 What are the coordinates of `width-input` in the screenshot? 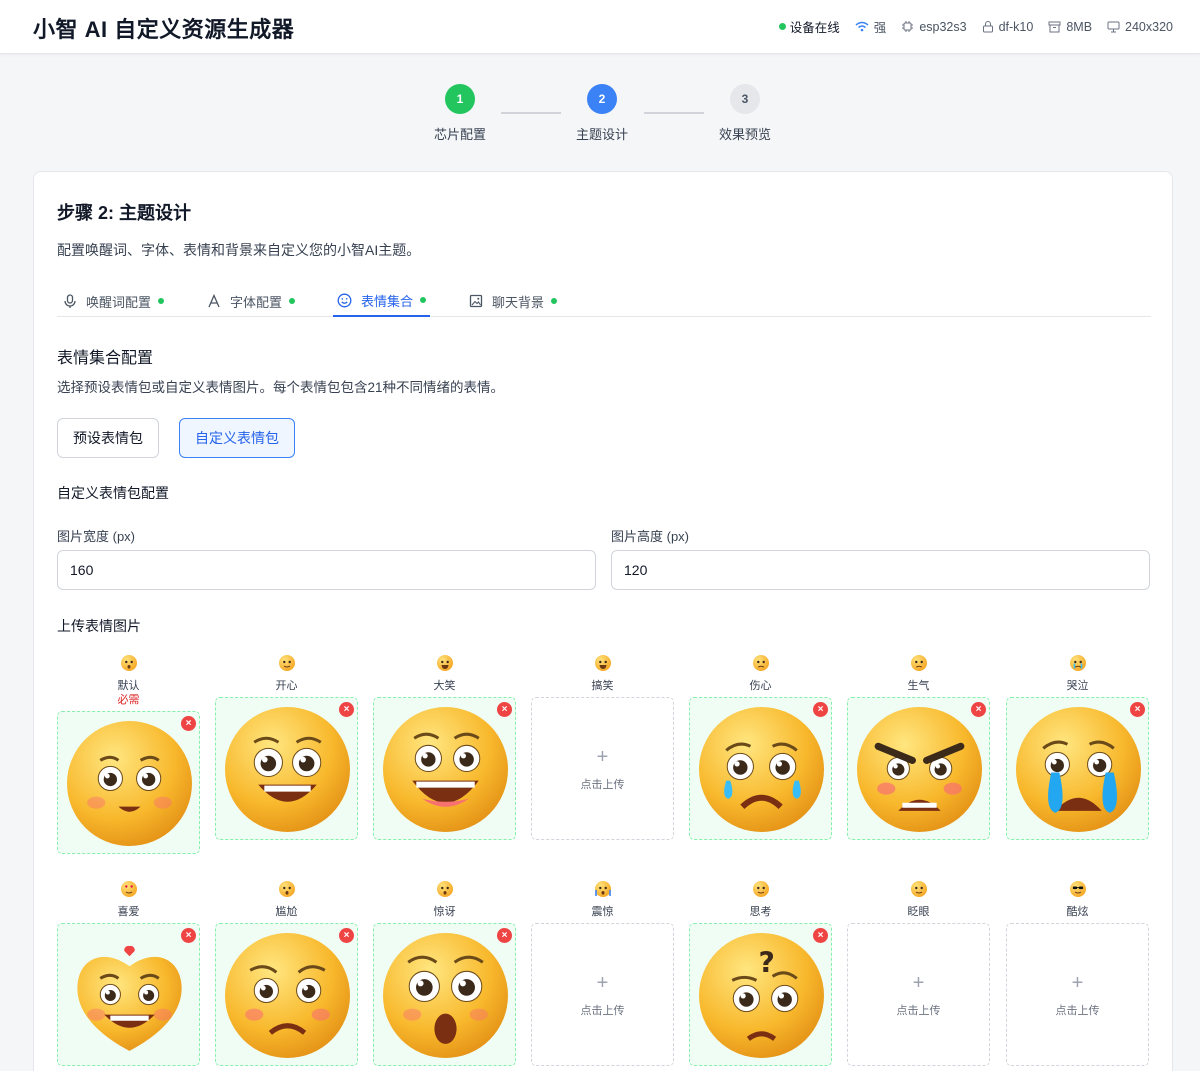 It's located at (326, 570).